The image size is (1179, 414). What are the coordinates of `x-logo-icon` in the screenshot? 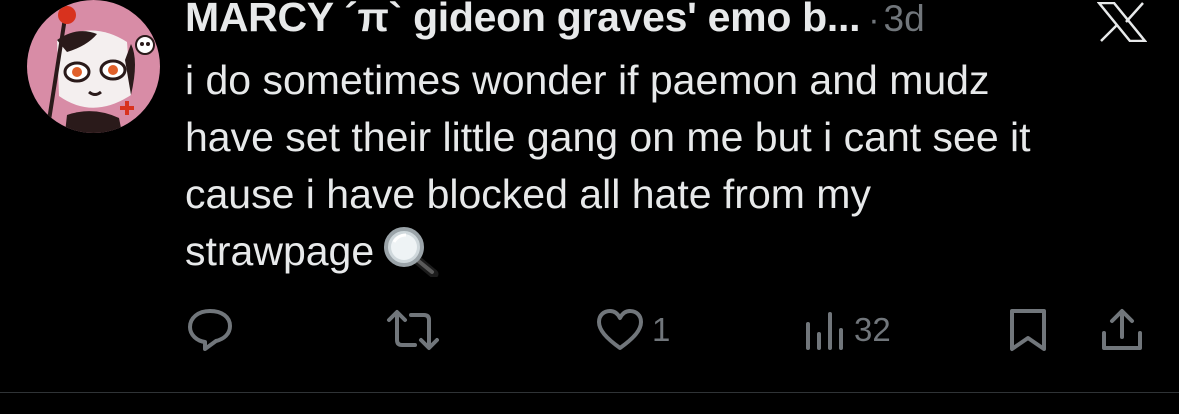 It's located at (1122, 22).